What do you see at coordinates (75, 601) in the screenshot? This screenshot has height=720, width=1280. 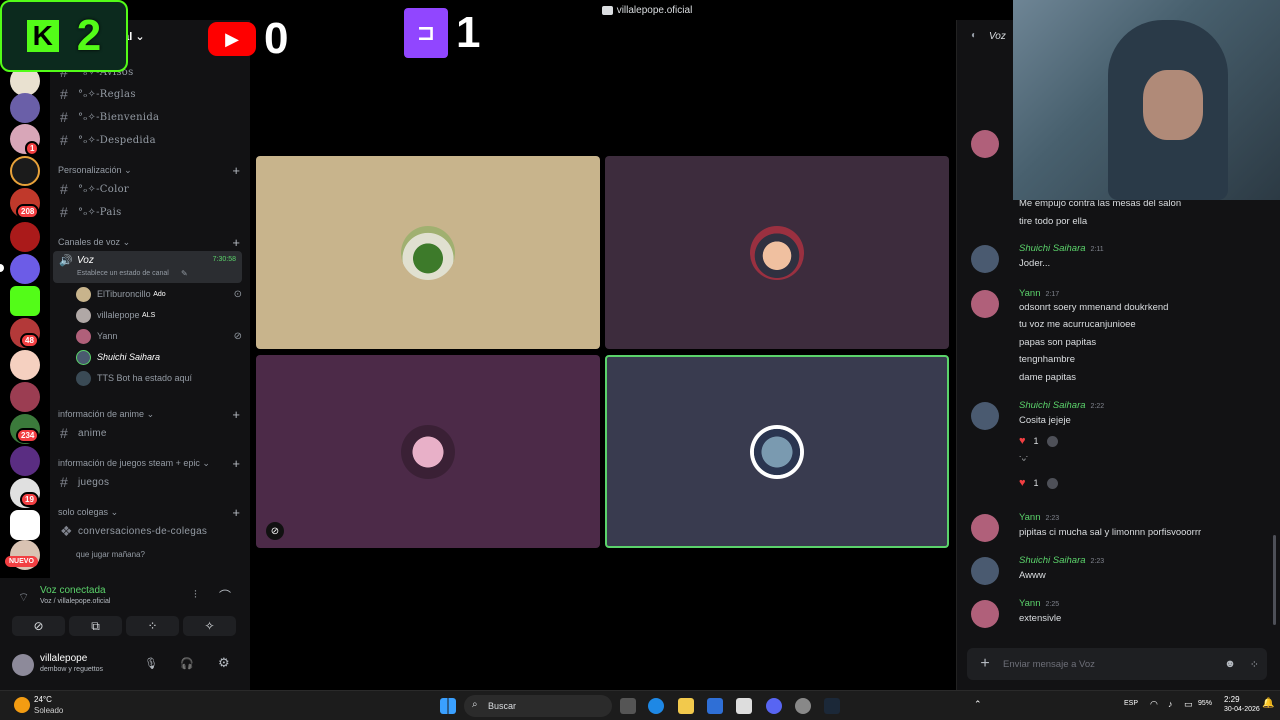 I see `voice-location: Voz / villalepope.oficial` at bounding box center [75, 601].